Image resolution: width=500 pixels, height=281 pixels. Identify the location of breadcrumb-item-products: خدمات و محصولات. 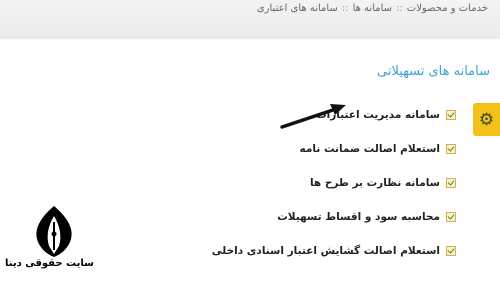
(447, 8).